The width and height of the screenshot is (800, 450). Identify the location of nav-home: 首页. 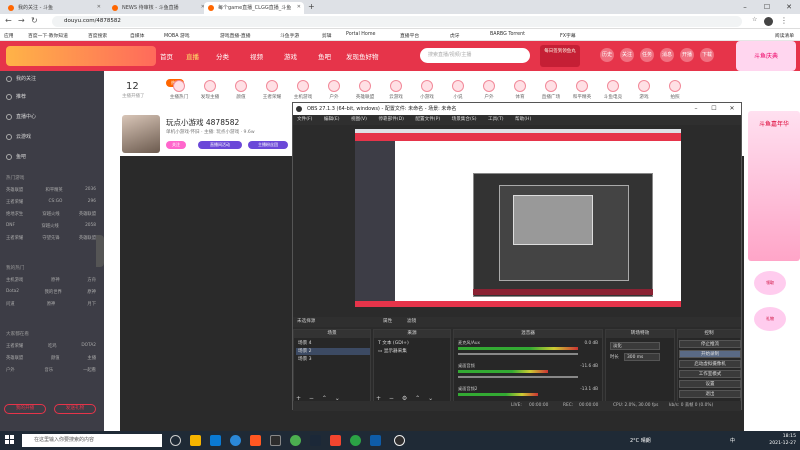
(166, 56).